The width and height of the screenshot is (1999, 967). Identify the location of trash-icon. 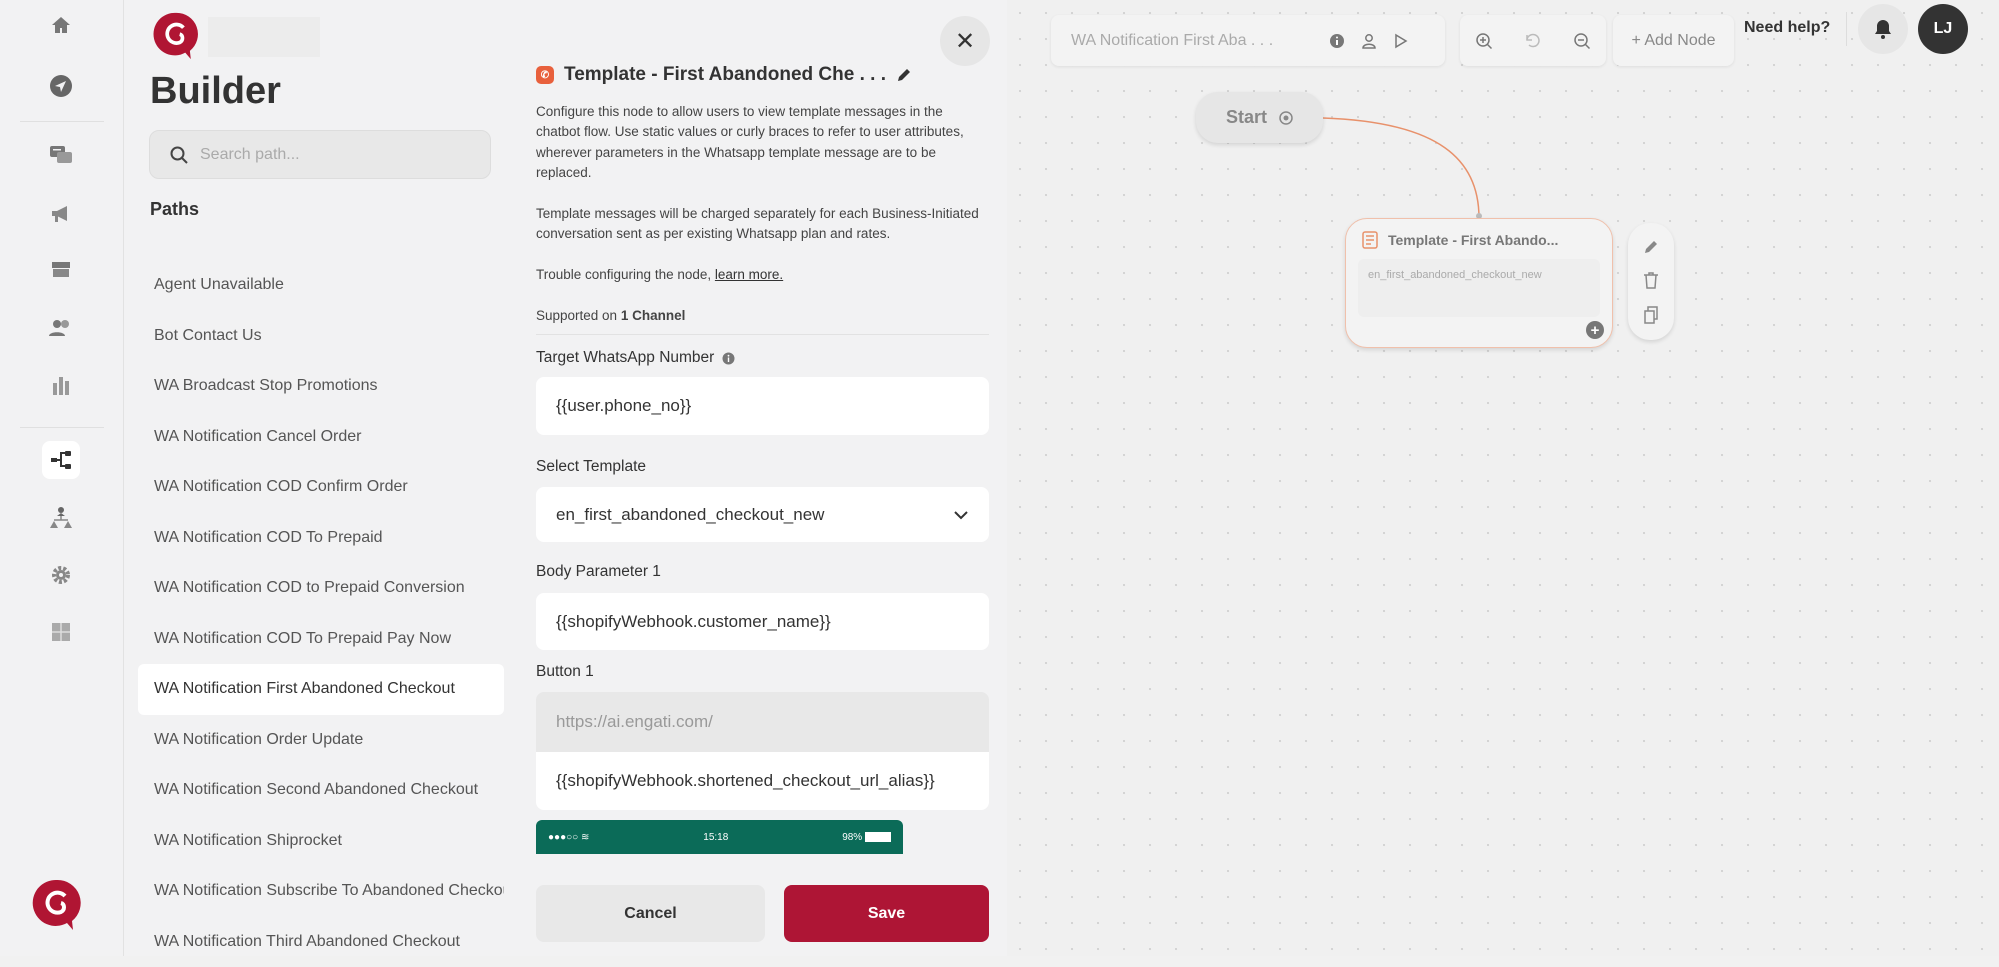
(1651, 280).